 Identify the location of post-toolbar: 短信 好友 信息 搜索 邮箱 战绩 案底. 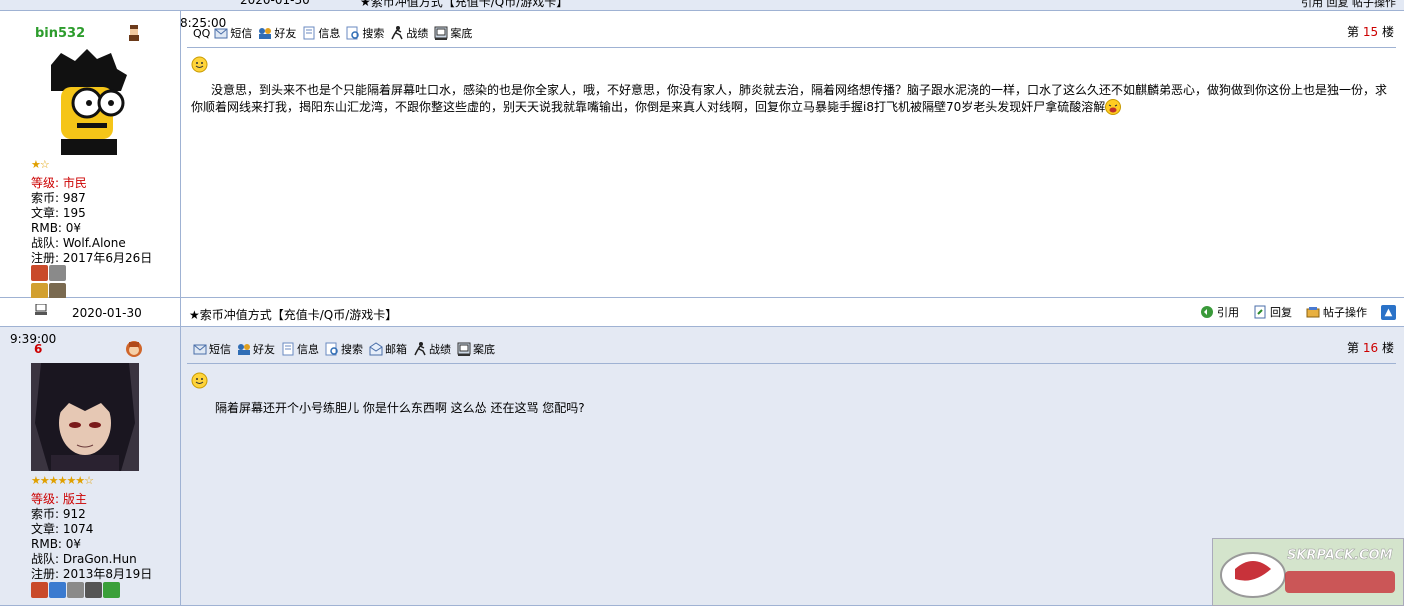
(347, 349).